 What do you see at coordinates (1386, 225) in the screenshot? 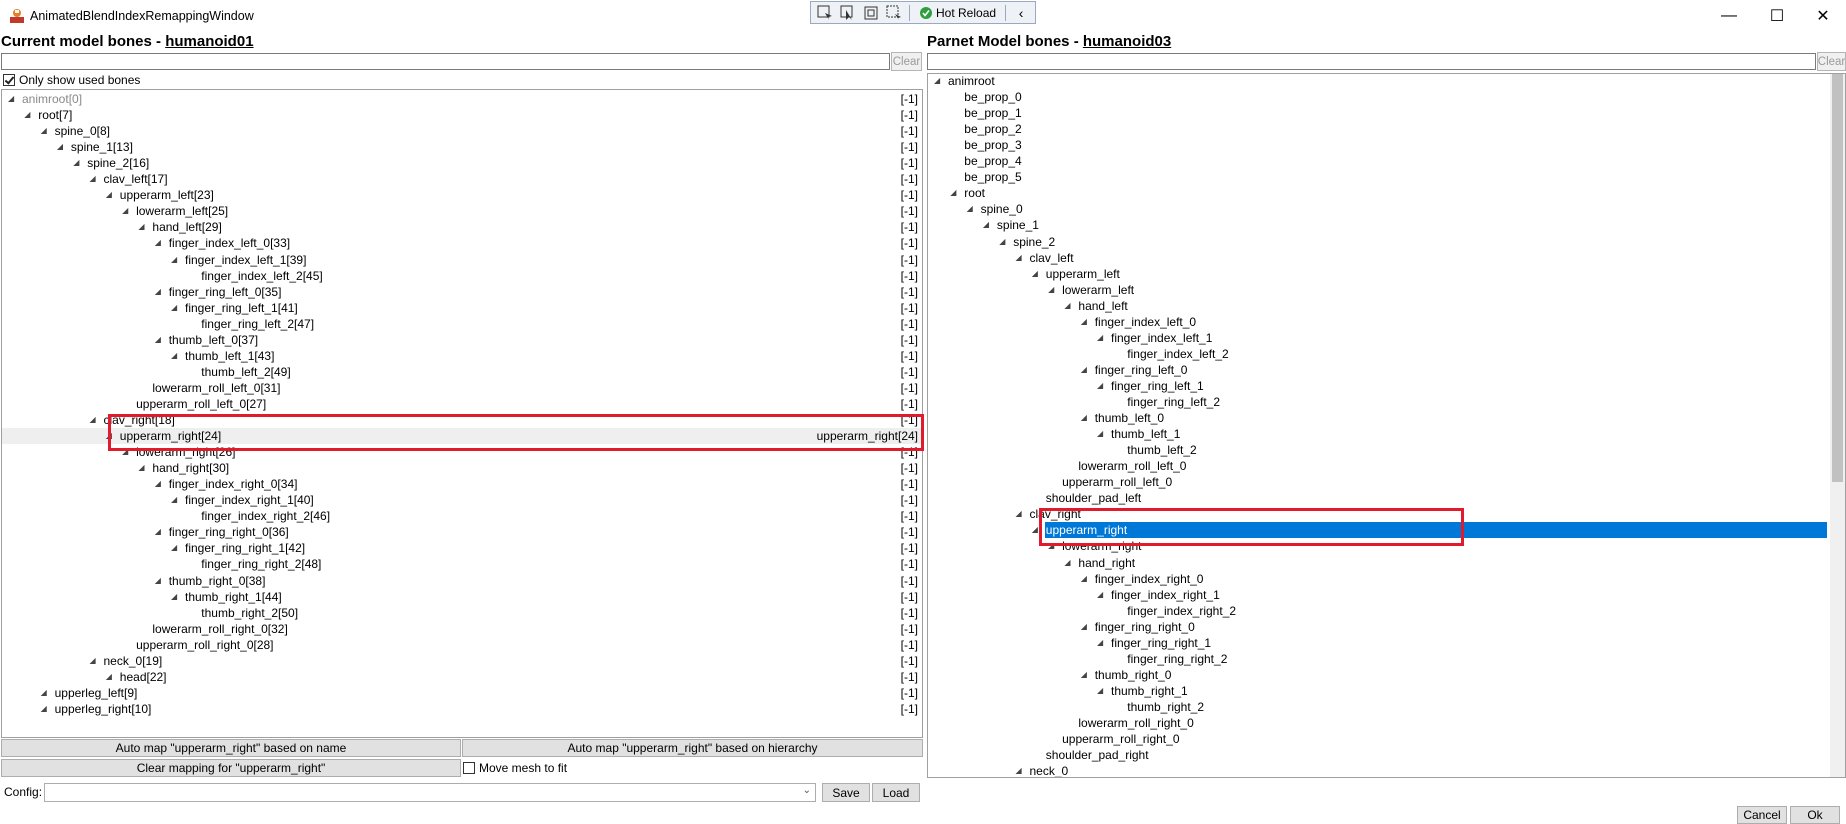
I see `tree-row: ◢ spine_1` at bounding box center [1386, 225].